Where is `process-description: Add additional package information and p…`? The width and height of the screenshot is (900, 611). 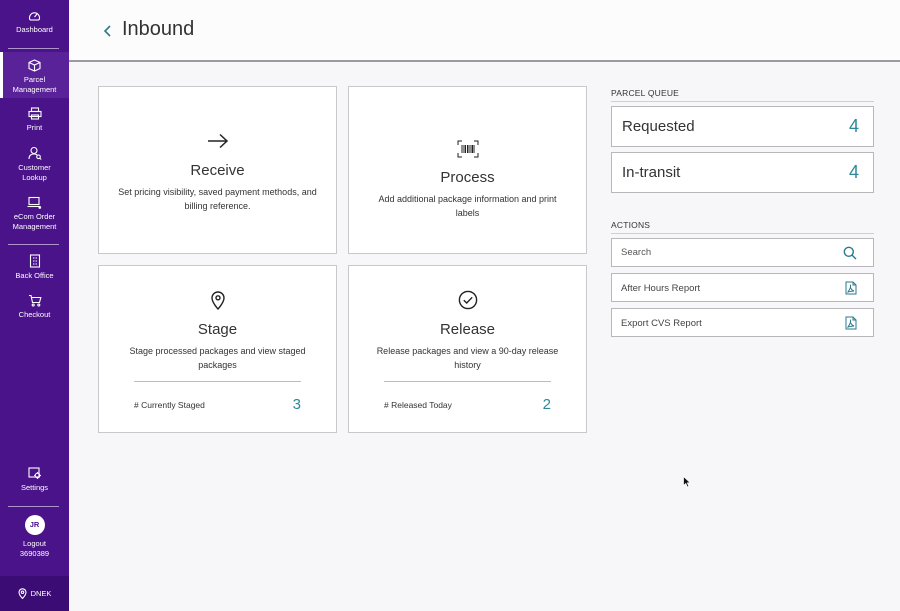 process-description: Add additional package information and p… is located at coordinates (467, 206).